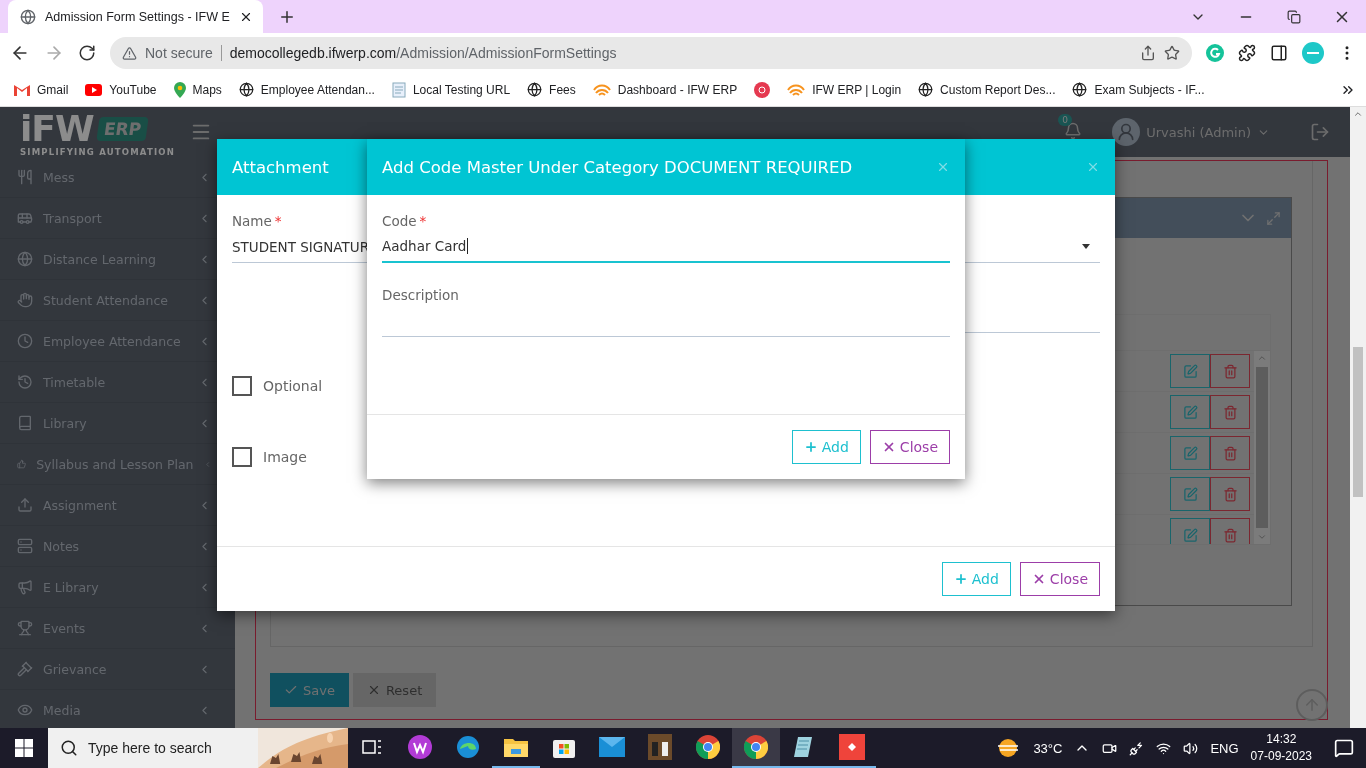  I want to click on dialog-title: Add Code Master Under Category DOCUMENT REQUIRED, so click(617, 167).